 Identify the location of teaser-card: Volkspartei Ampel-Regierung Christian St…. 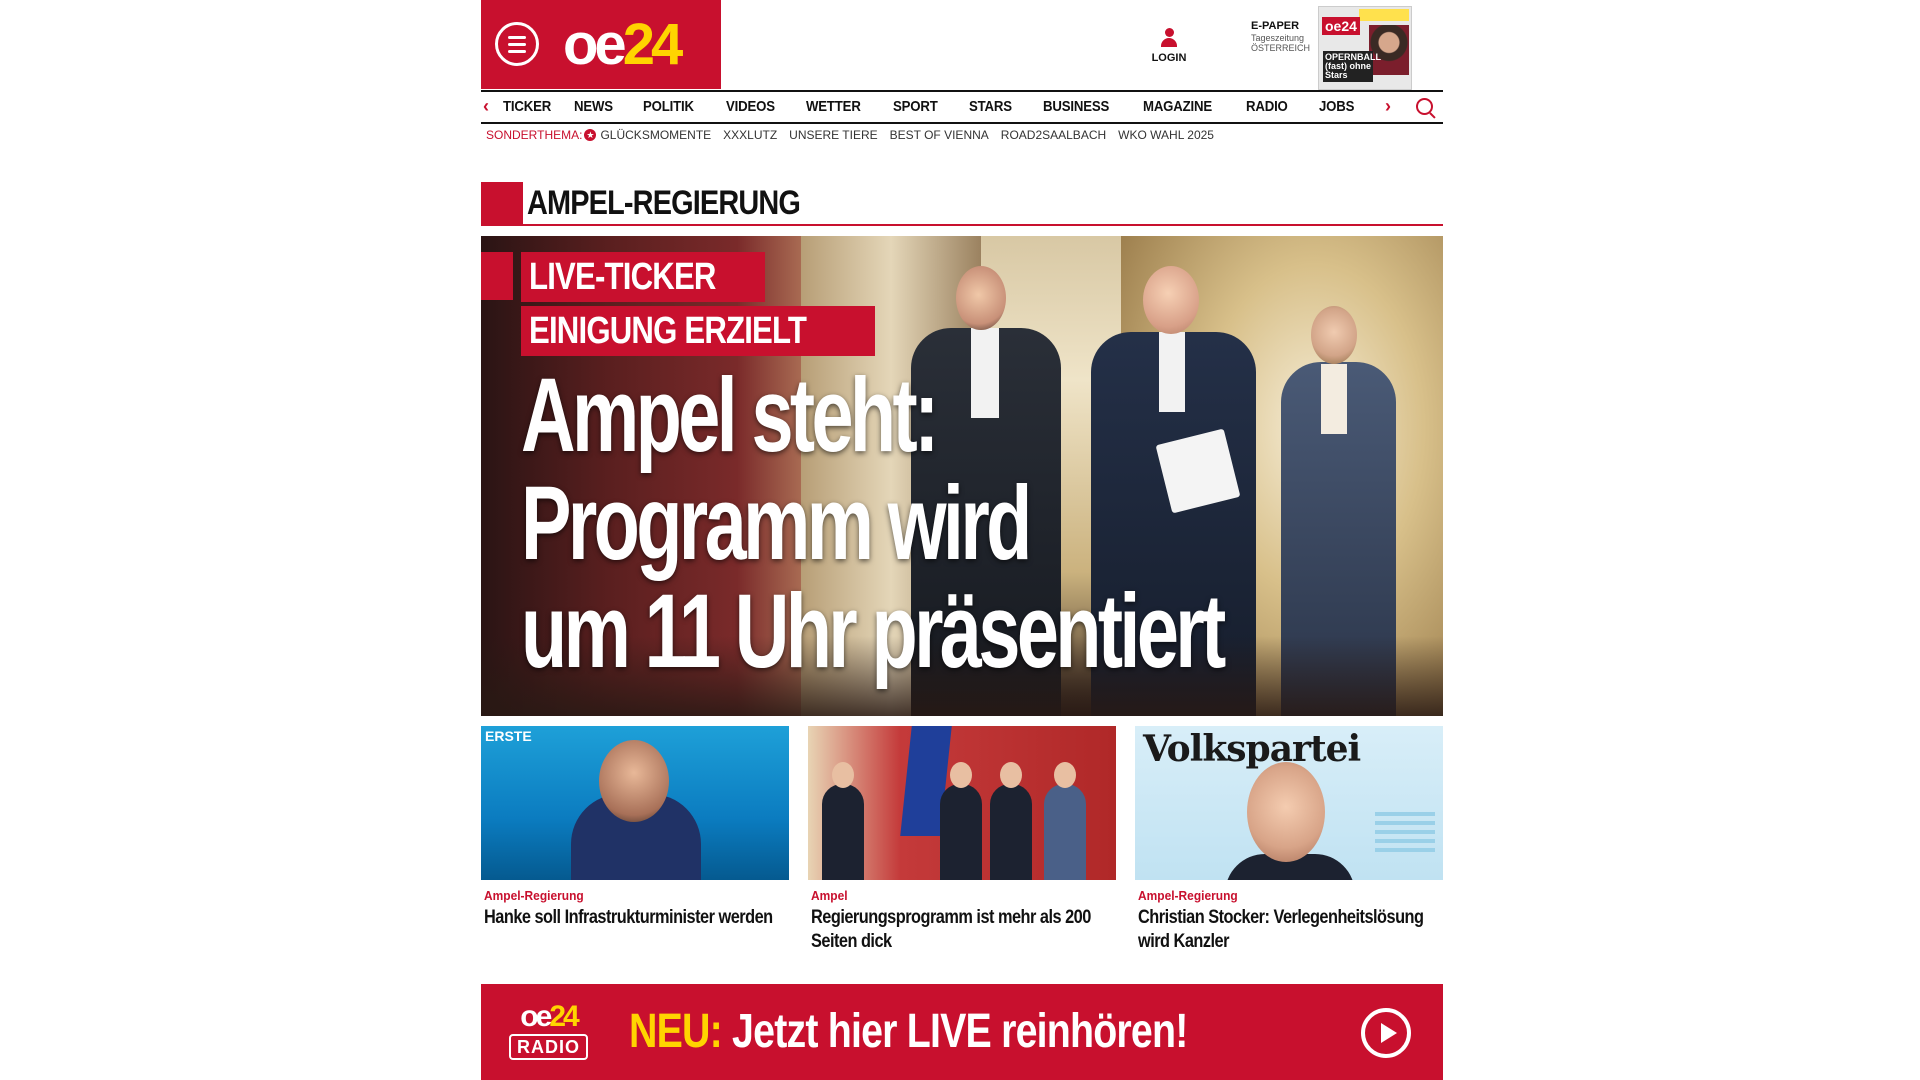
(1289, 840).